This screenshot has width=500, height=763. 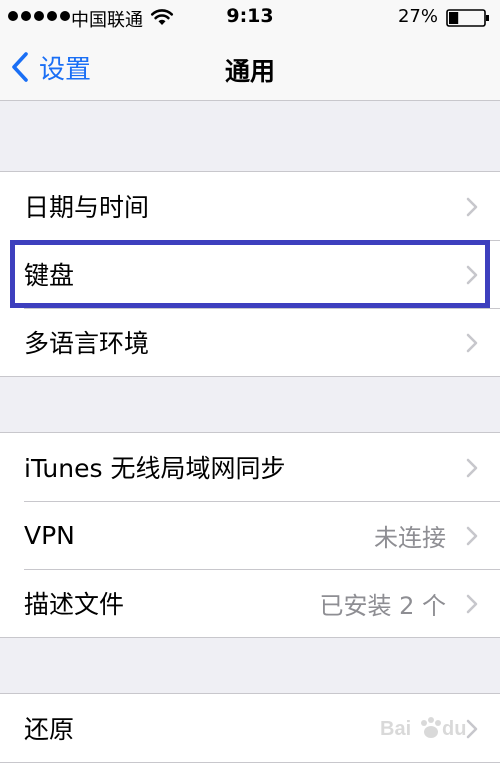 I want to click on row-label: iTunes 无线局域网同步, so click(x=155, y=468).